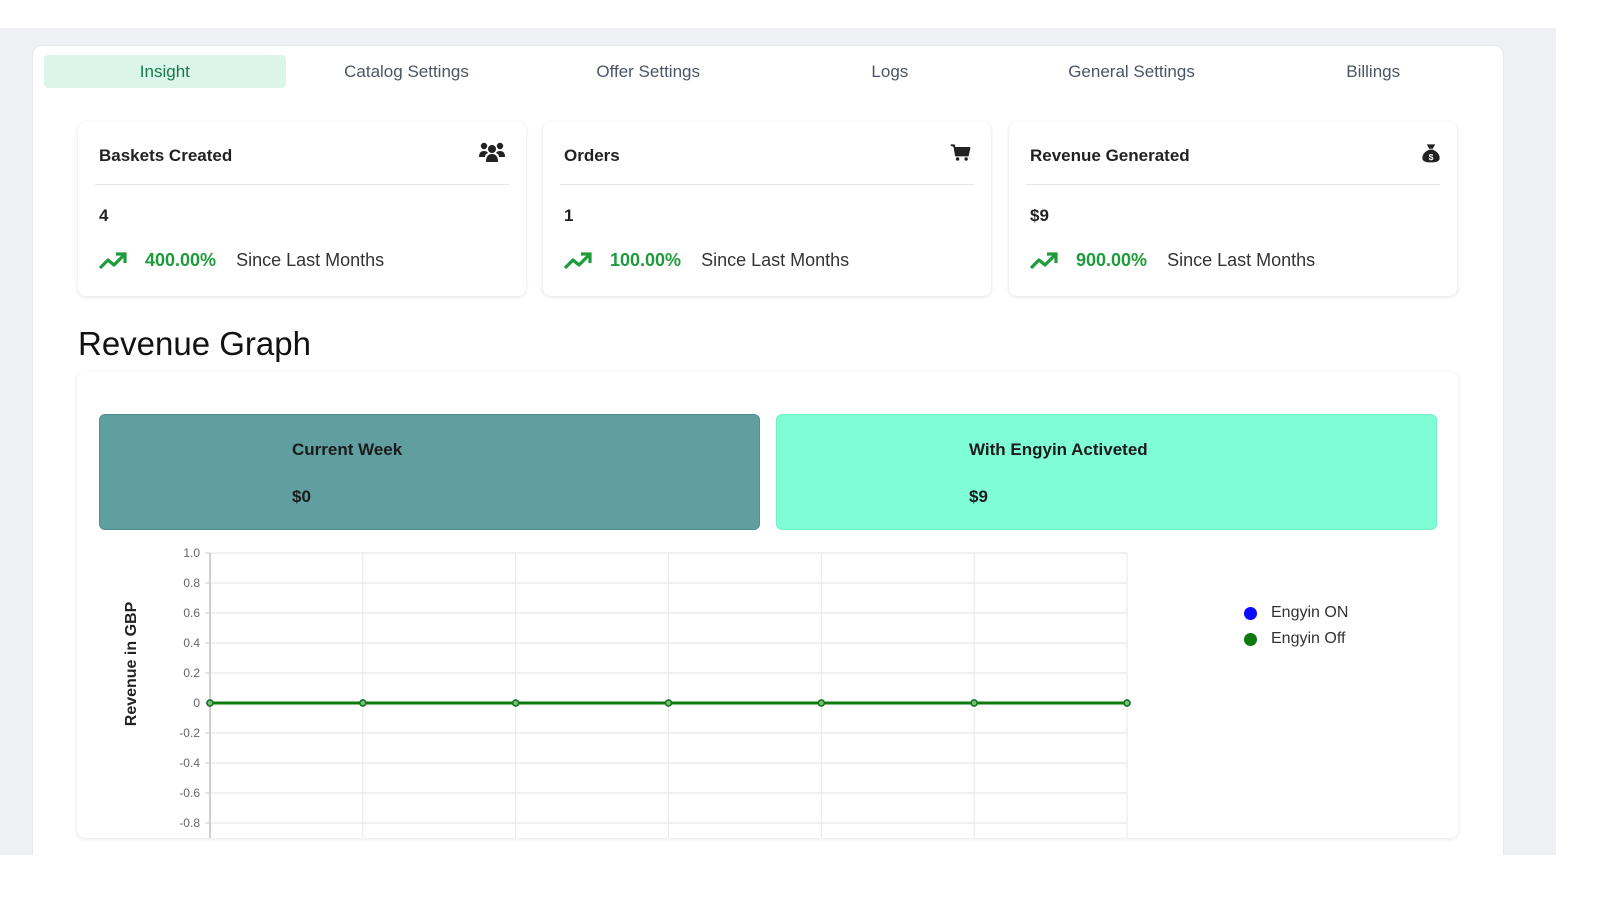  I want to click on stat-trend: 900.00% Since Last Months, so click(1172, 260).